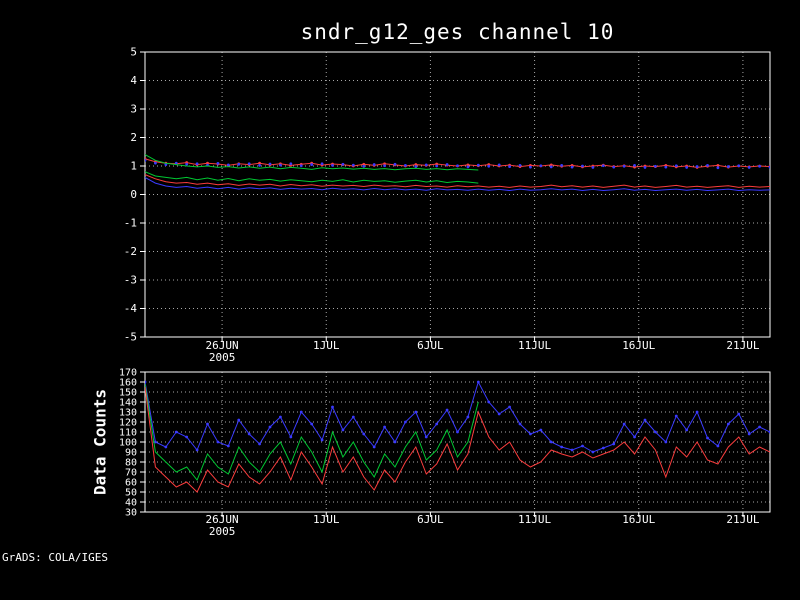 This screenshot has height=600, width=800. What do you see at coordinates (128, 383) in the screenshot?
I see `svg-text: 160` at bounding box center [128, 383].